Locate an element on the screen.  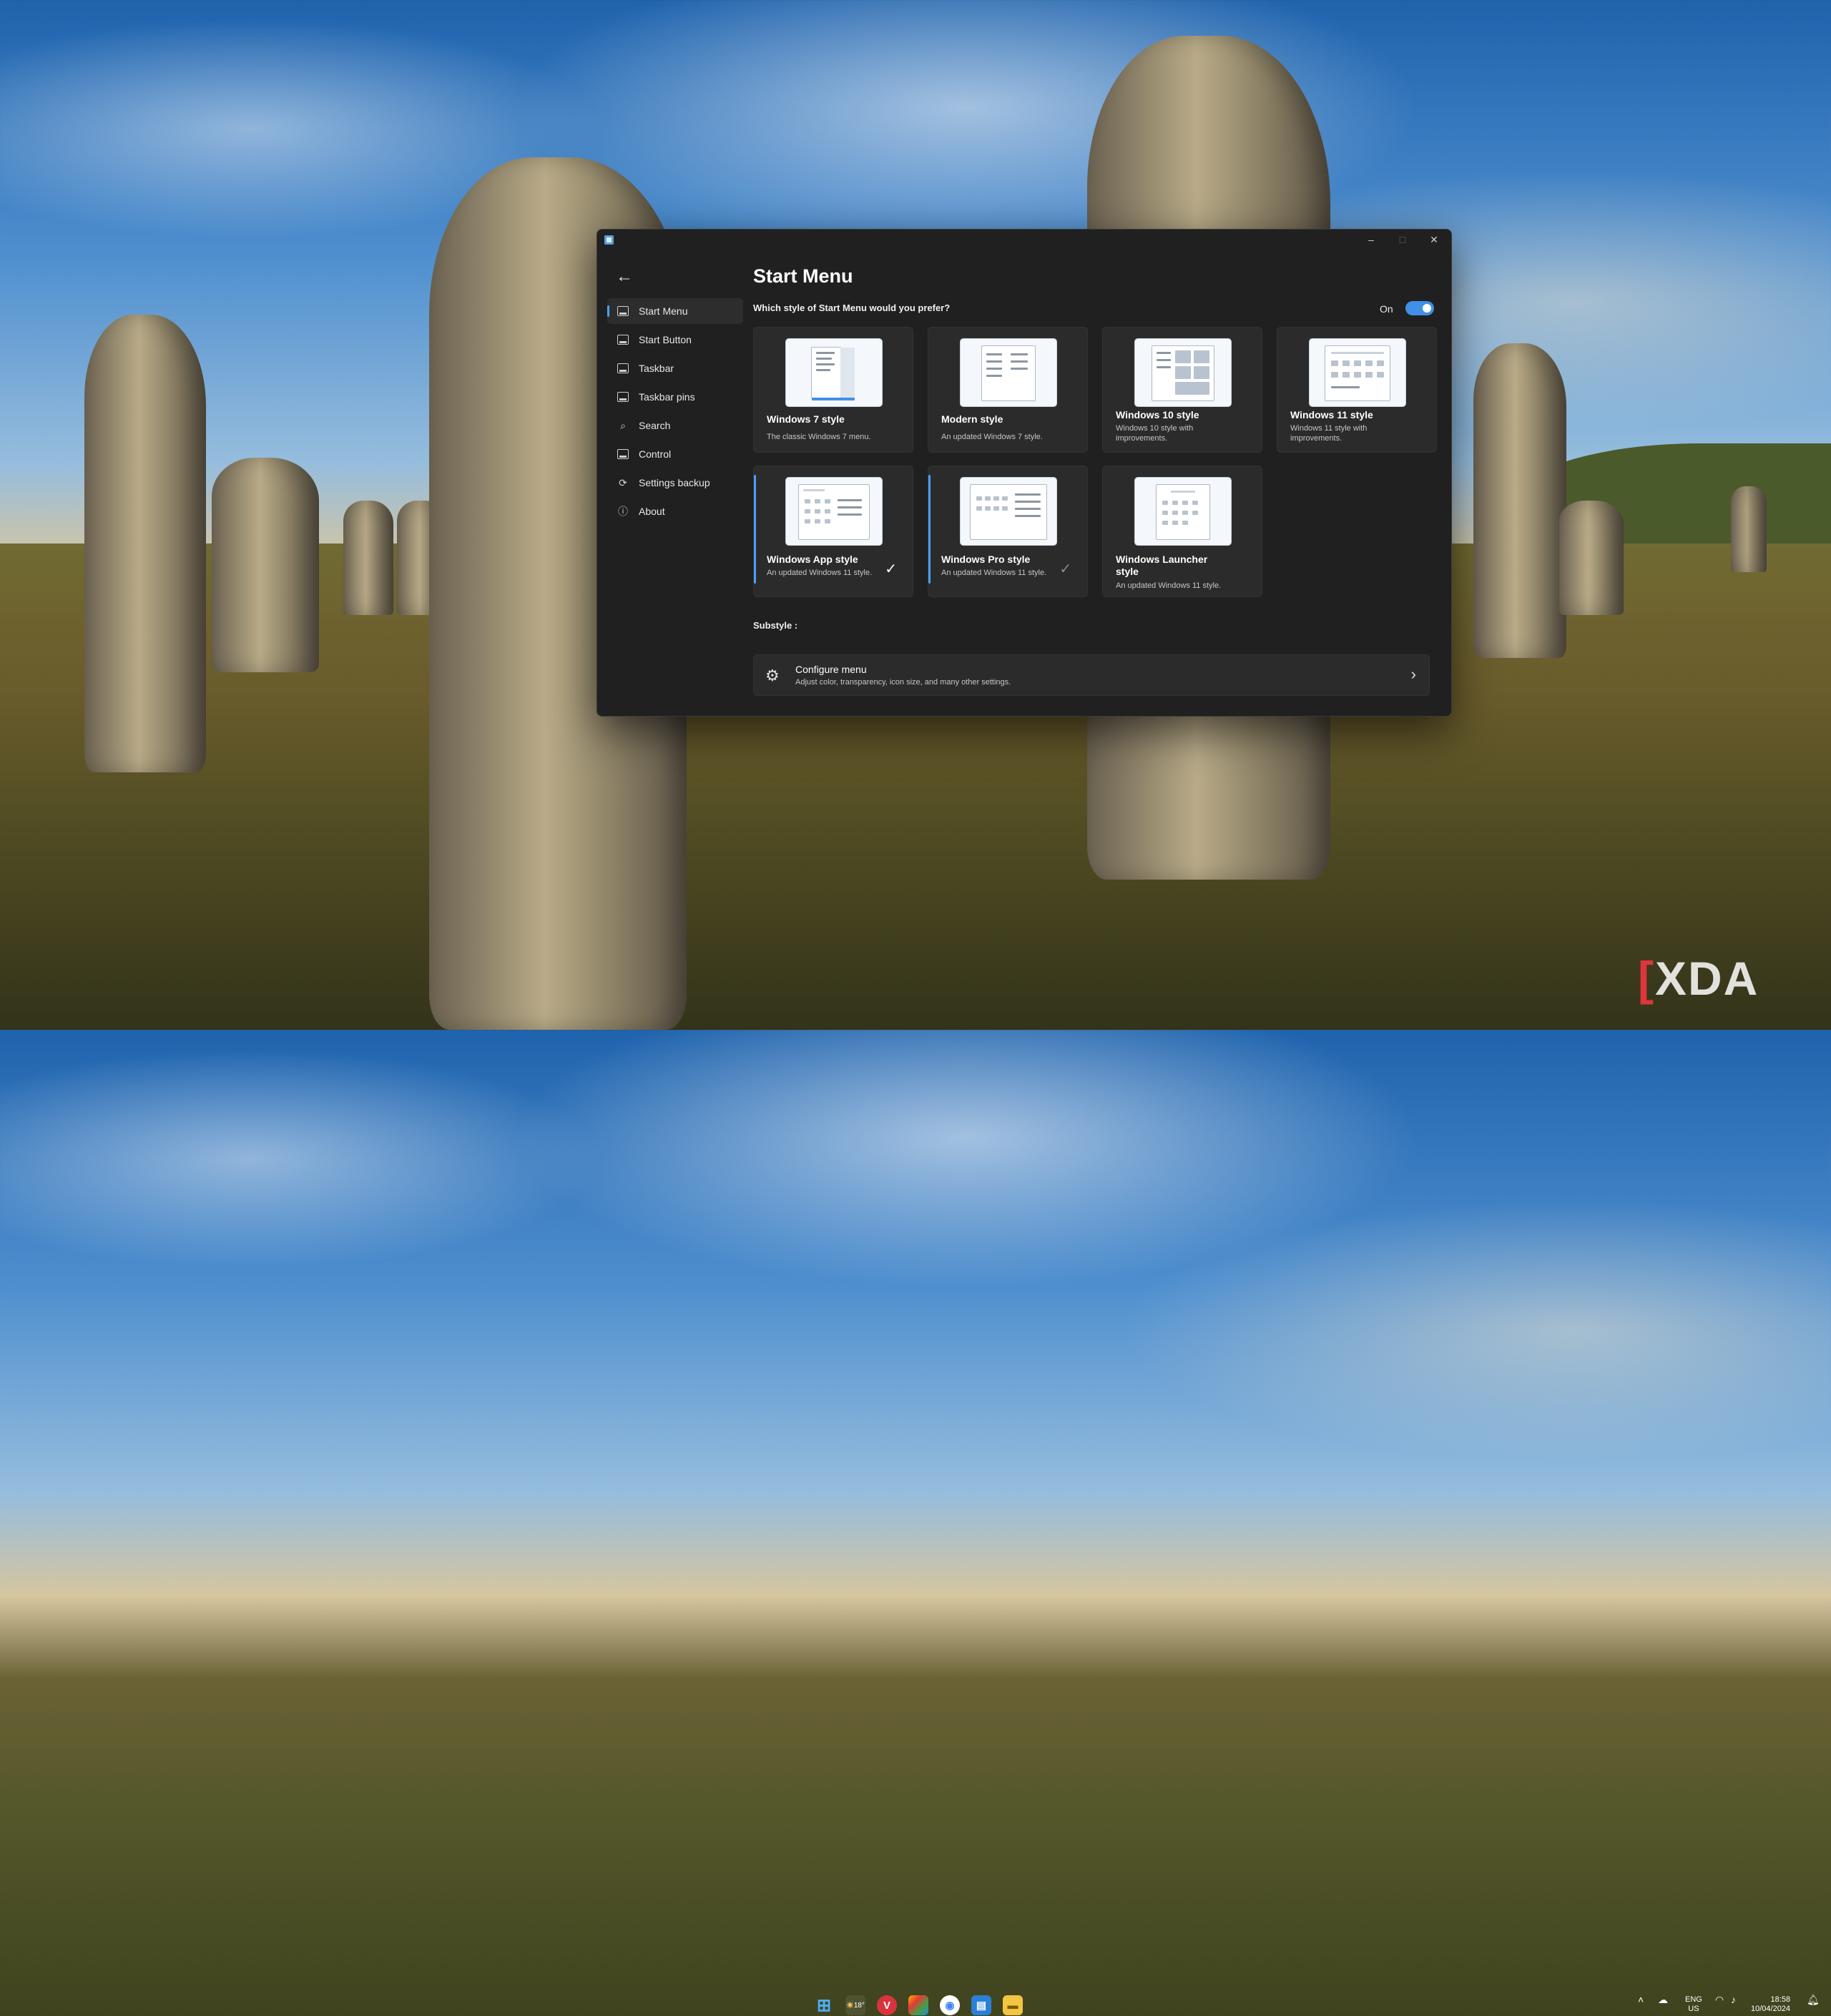
sidebar-item-label: About is located at coordinates (652, 511).